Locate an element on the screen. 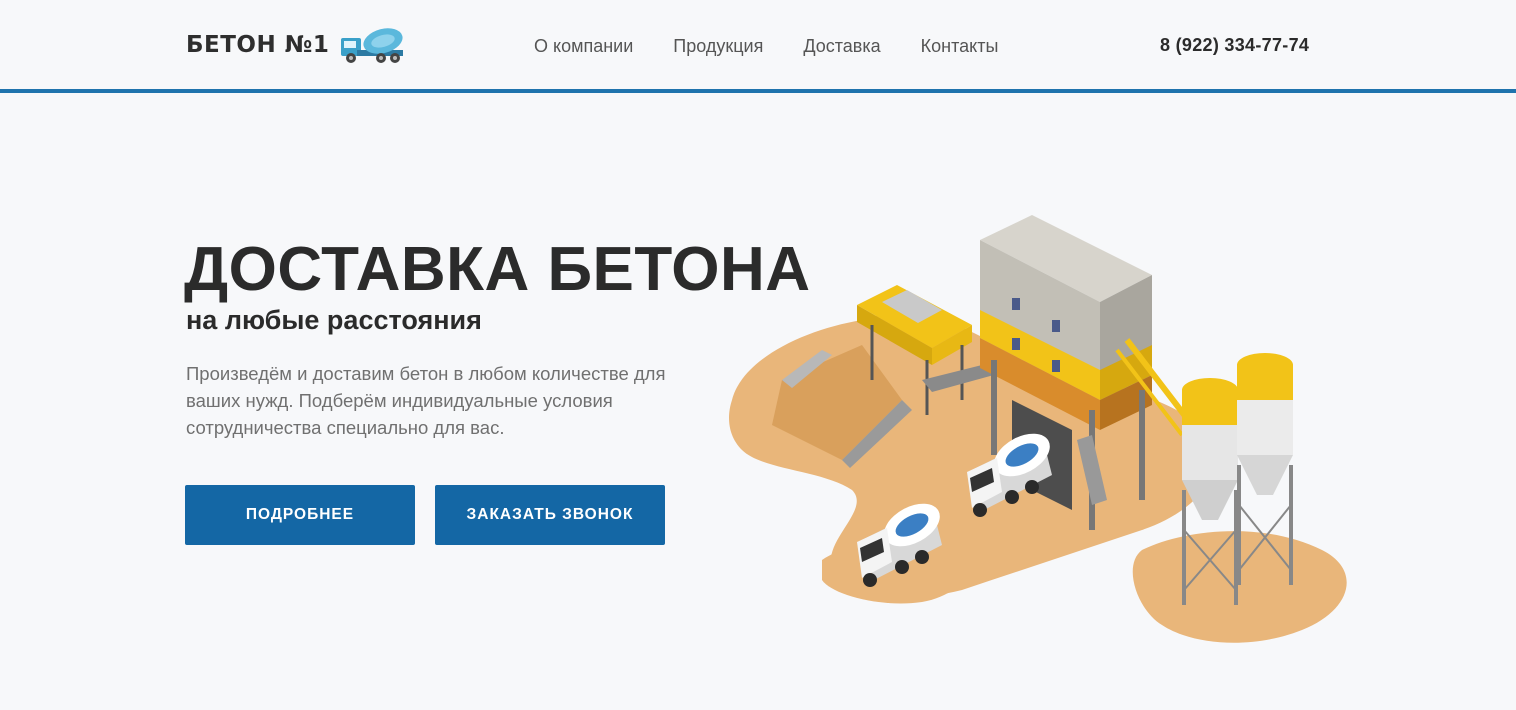 This screenshot has height=710, width=1516. logo-text: БЕТОН №1 is located at coordinates (258, 45).